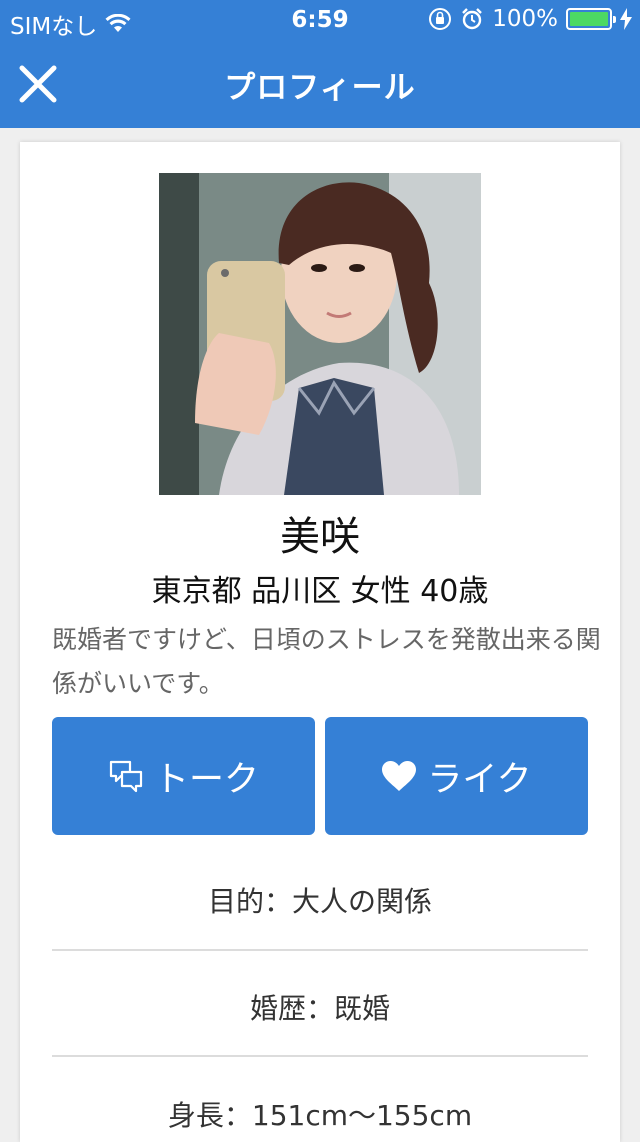 Image resolution: width=640 pixels, height=1142 pixels. I want to click on alarm-icon, so click(472, 19).